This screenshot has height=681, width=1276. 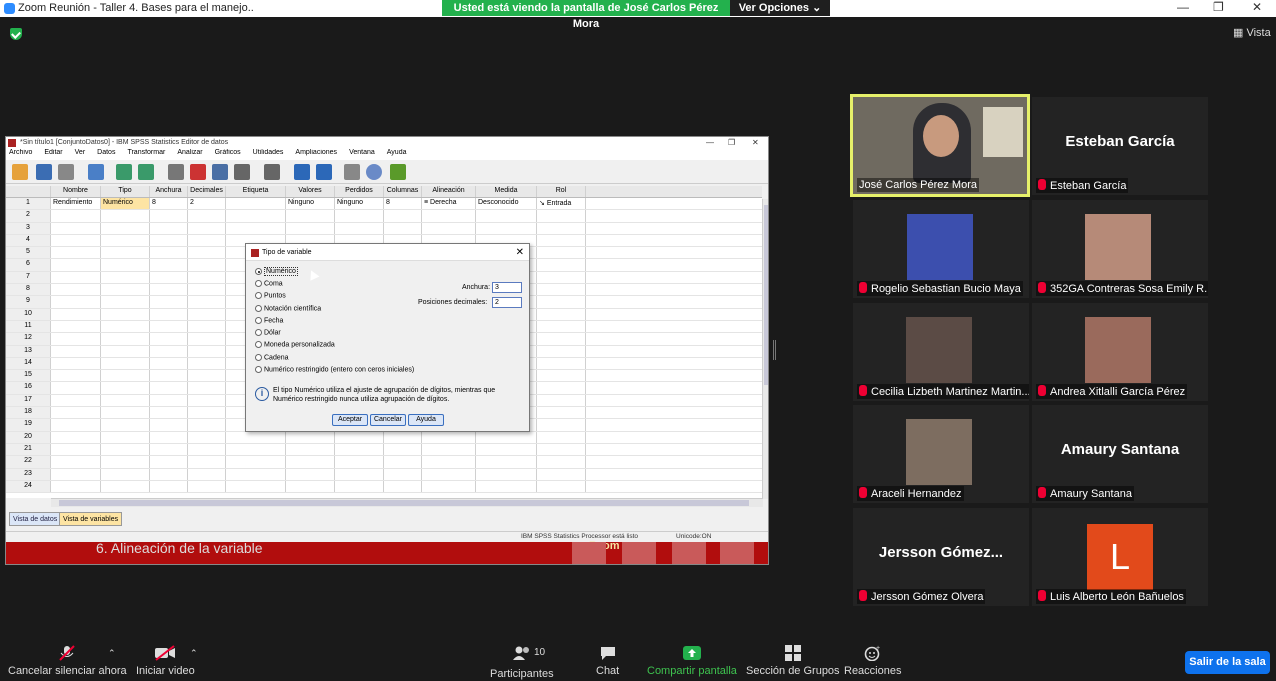 What do you see at coordinates (28, 339) in the screenshot?
I see `row-number: 12` at bounding box center [28, 339].